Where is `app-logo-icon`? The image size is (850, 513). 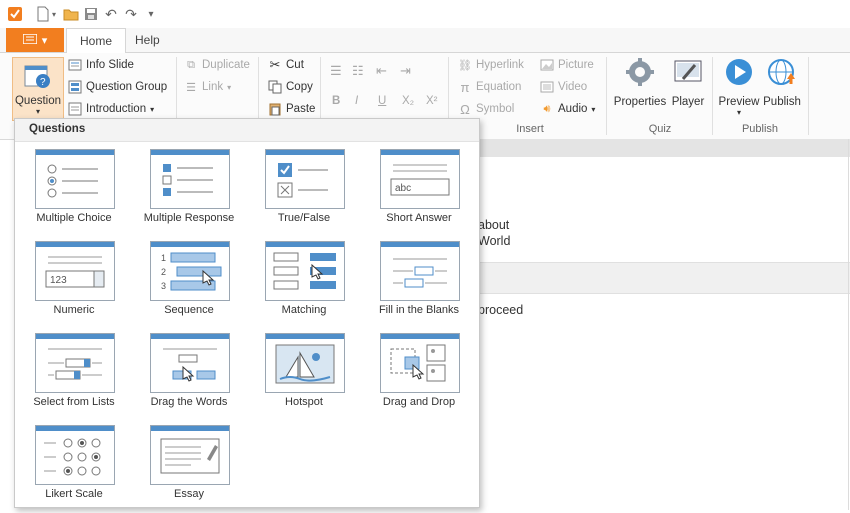
app-logo-icon is located at coordinates (15, 14).